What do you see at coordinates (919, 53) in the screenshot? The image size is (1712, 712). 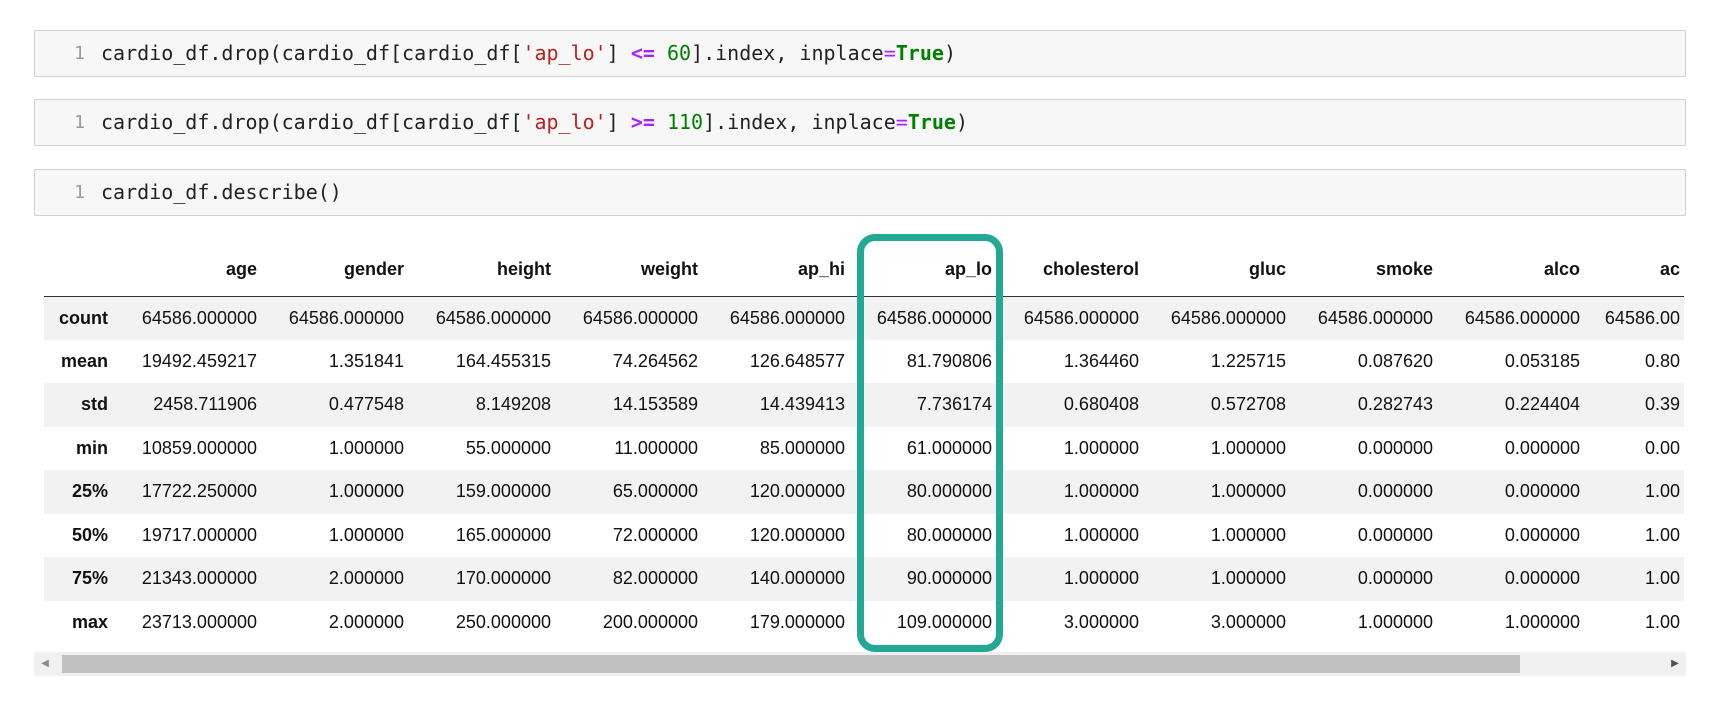 I see `code-token: True` at bounding box center [919, 53].